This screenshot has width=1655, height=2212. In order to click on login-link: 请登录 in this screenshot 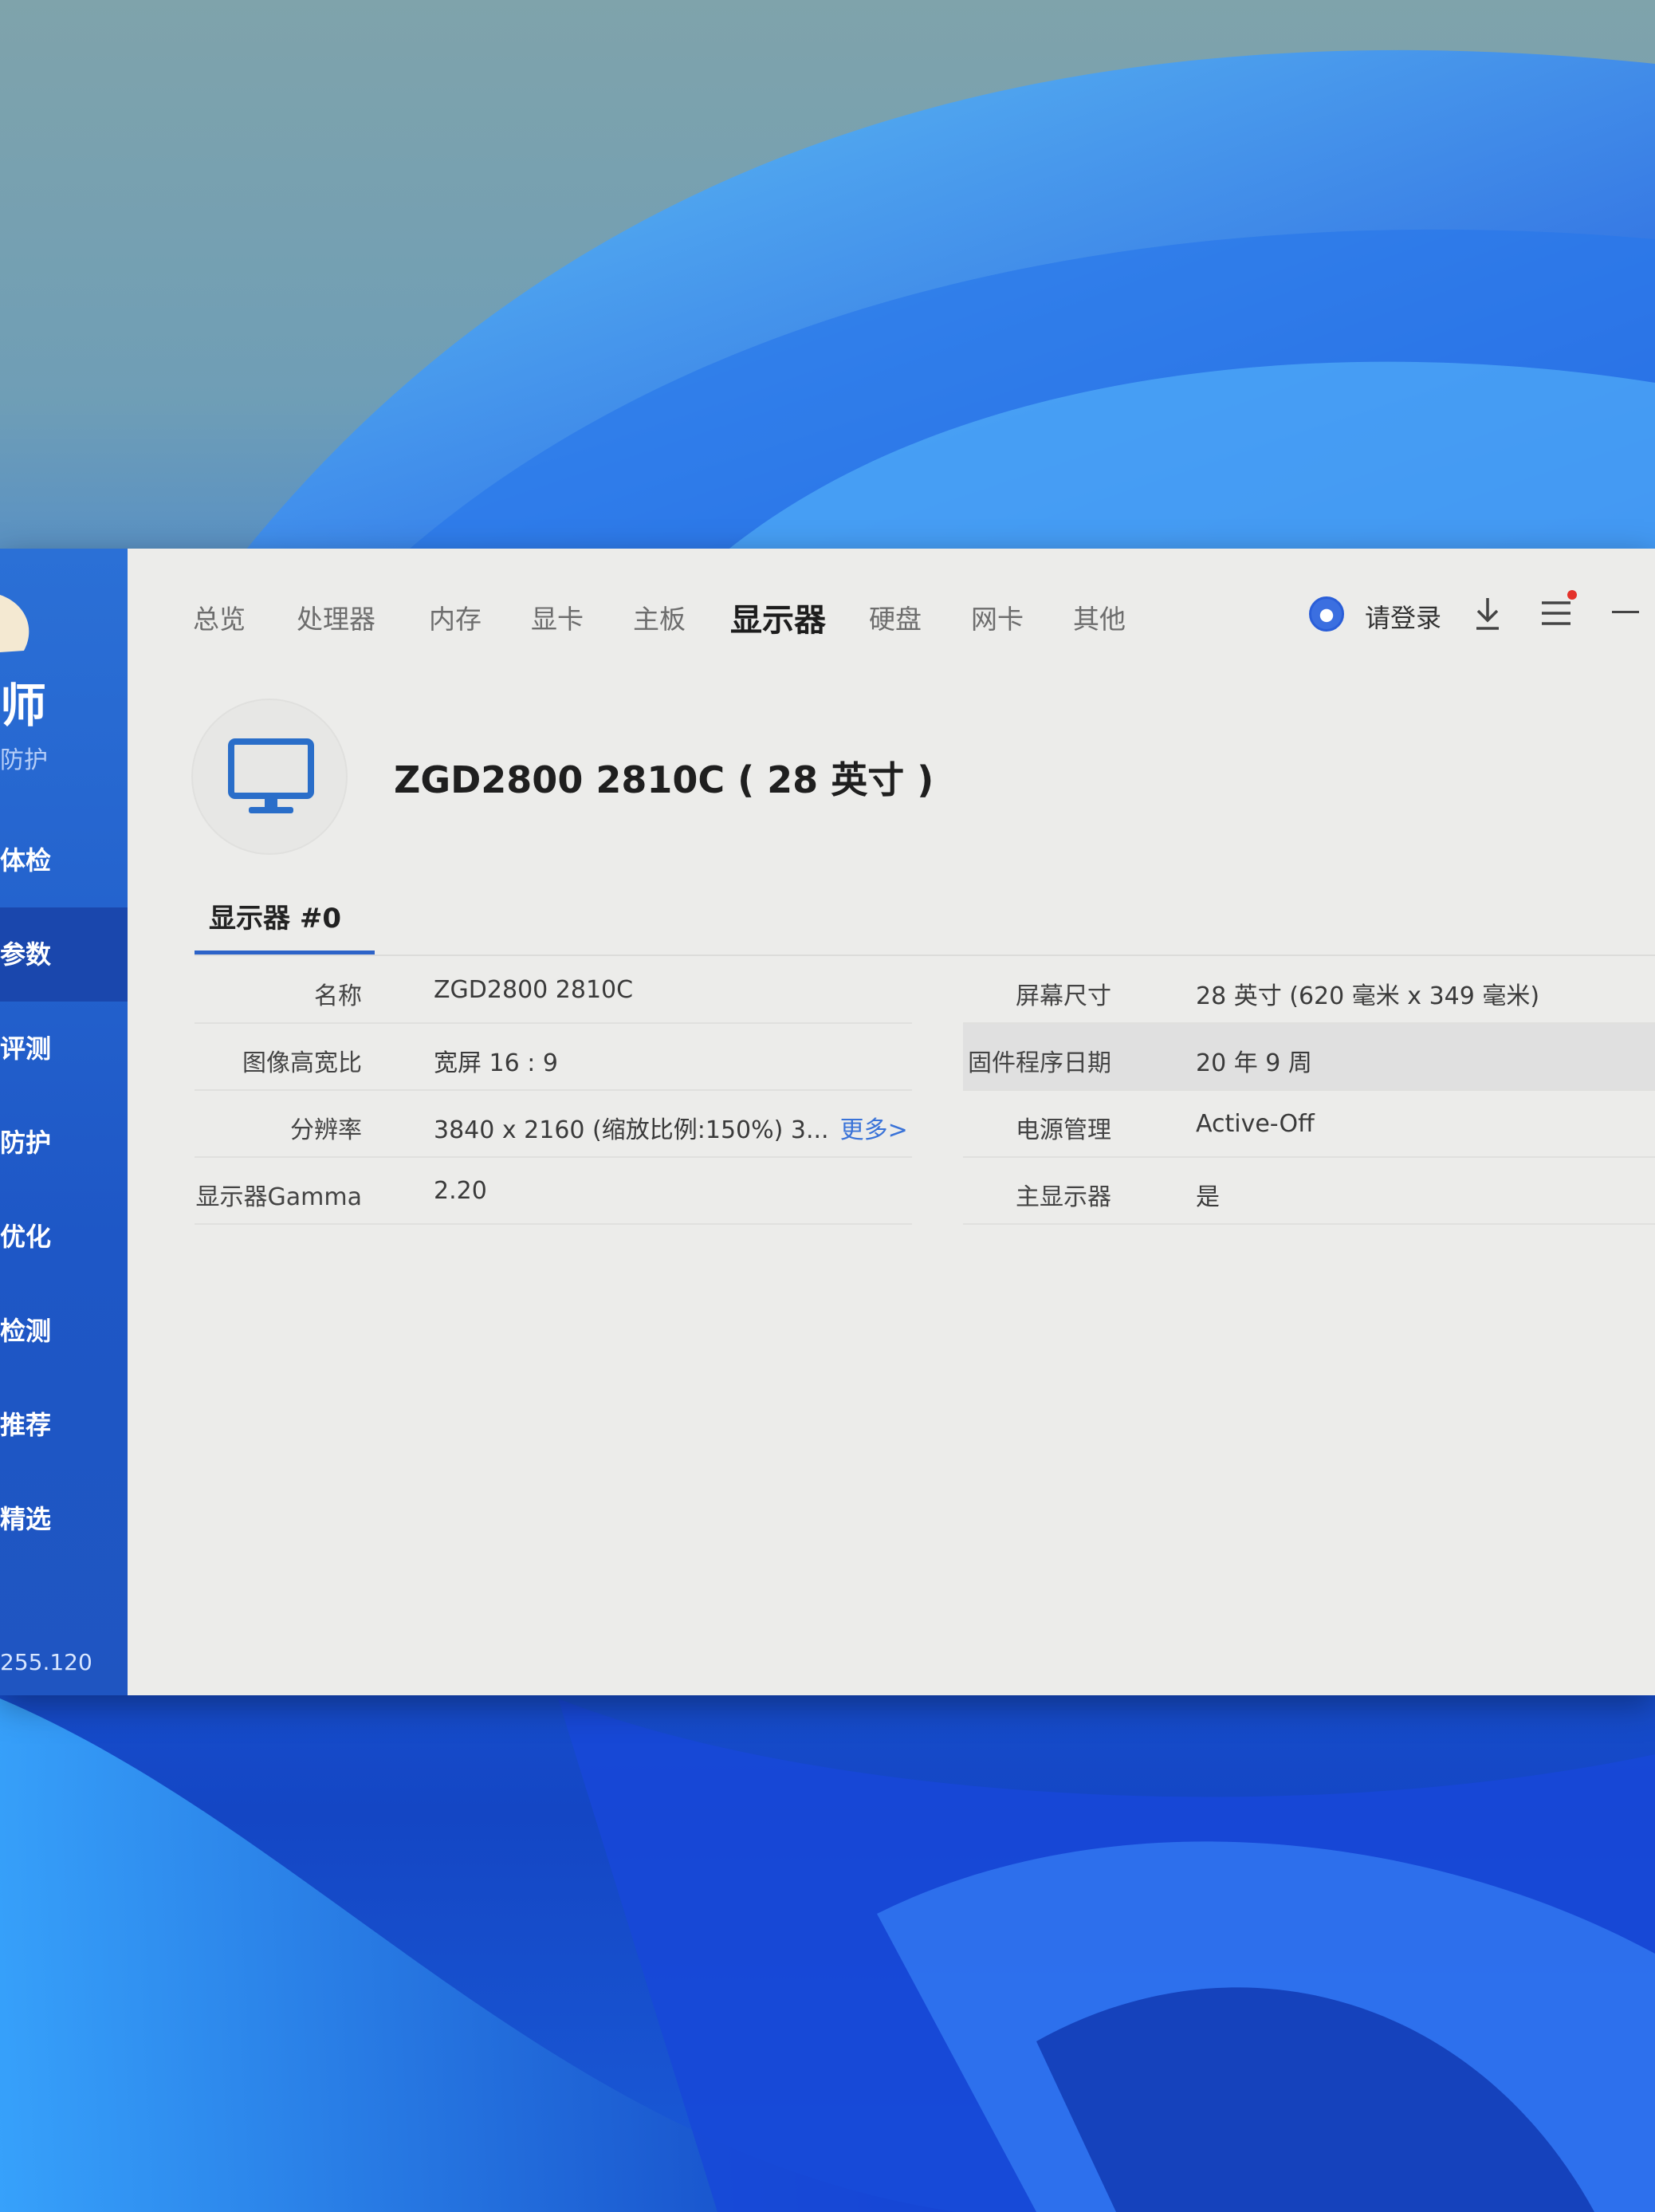, I will do `click(1403, 616)`.